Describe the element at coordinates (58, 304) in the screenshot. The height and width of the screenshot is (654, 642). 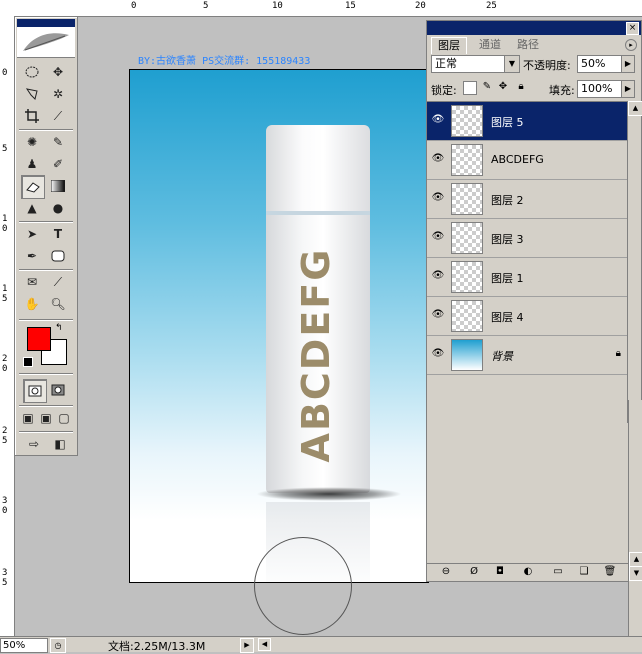
I see `zoom-tool-icon: 🔍︎` at that location.